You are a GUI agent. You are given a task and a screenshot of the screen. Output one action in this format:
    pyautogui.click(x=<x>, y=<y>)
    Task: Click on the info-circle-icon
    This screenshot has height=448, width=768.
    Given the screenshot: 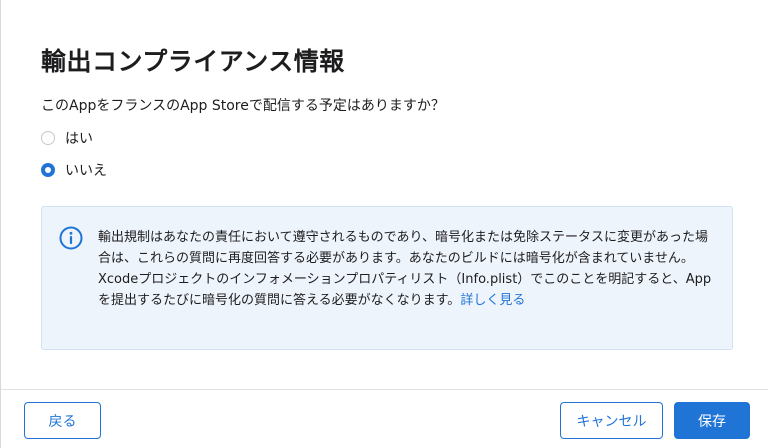 What is the action you would take?
    pyautogui.click(x=71, y=238)
    